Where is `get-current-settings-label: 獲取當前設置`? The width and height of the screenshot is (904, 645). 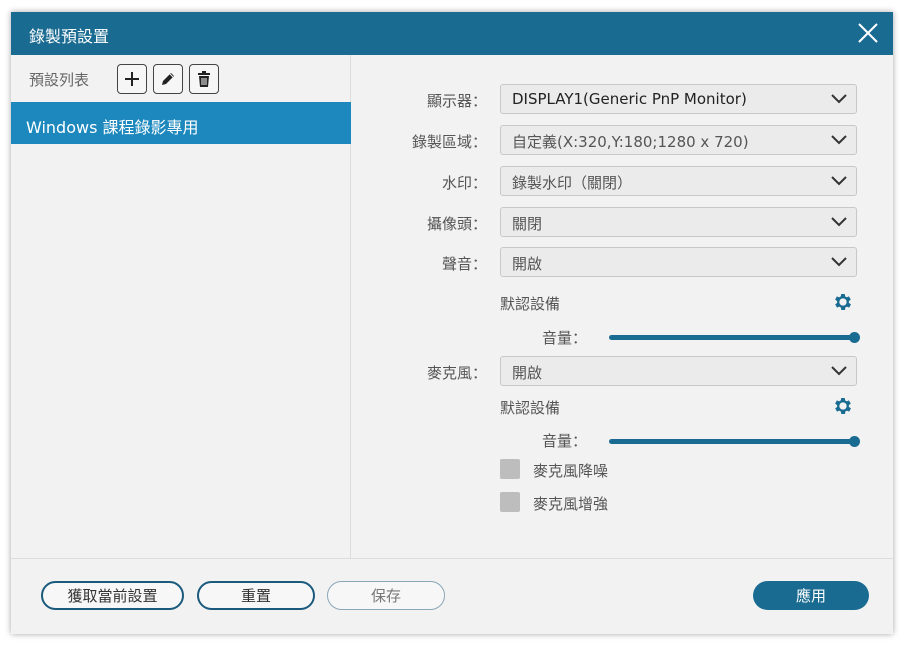 get-current-settings-label: 獲取當前設置 is located at coordinates (112, 596).